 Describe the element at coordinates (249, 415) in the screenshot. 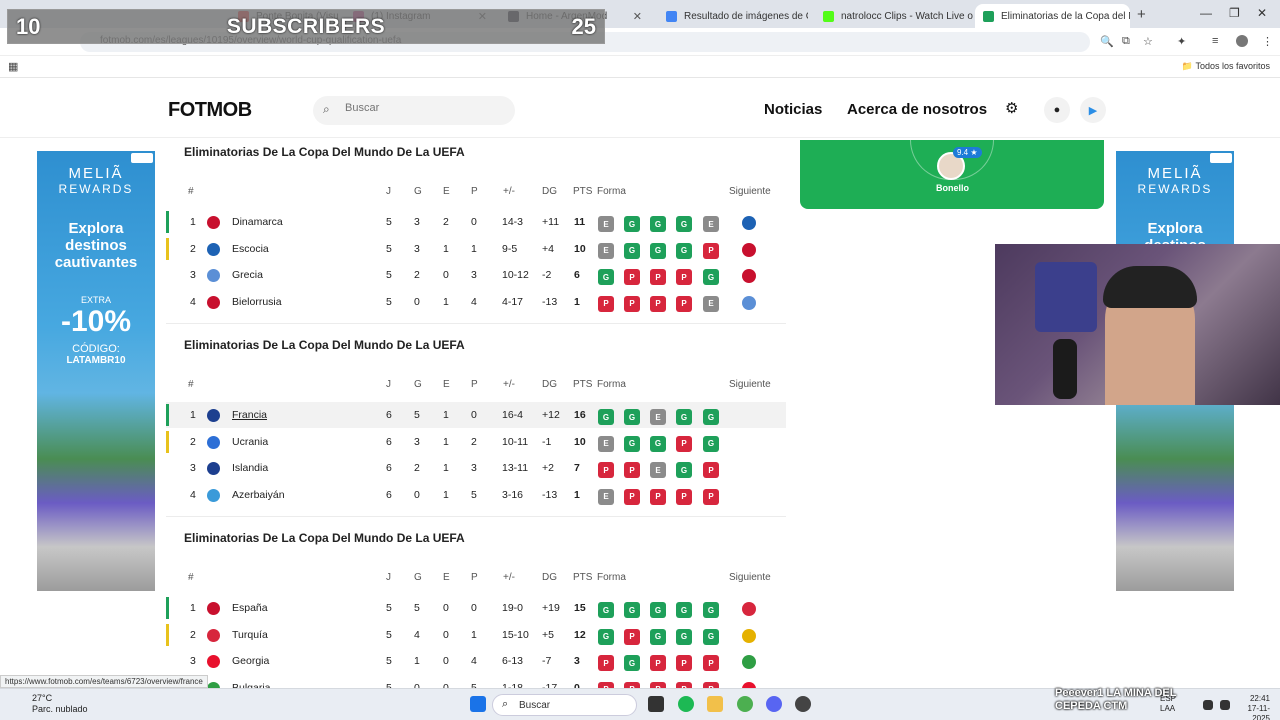

I see `team-name: Francia` at that location.